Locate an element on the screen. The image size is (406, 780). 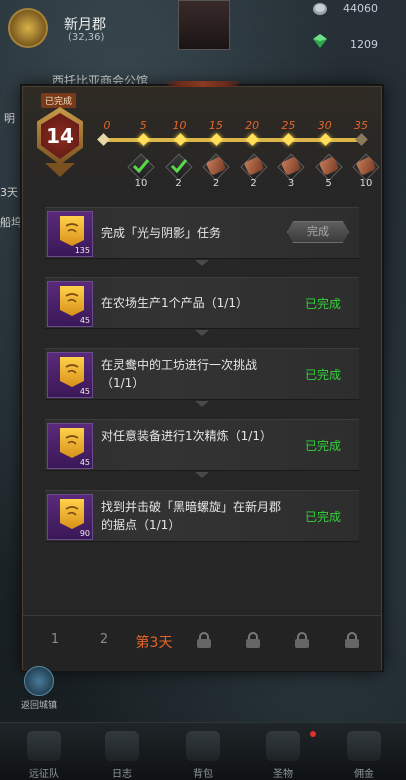
bag-icon is located at coordinates (203, 746).